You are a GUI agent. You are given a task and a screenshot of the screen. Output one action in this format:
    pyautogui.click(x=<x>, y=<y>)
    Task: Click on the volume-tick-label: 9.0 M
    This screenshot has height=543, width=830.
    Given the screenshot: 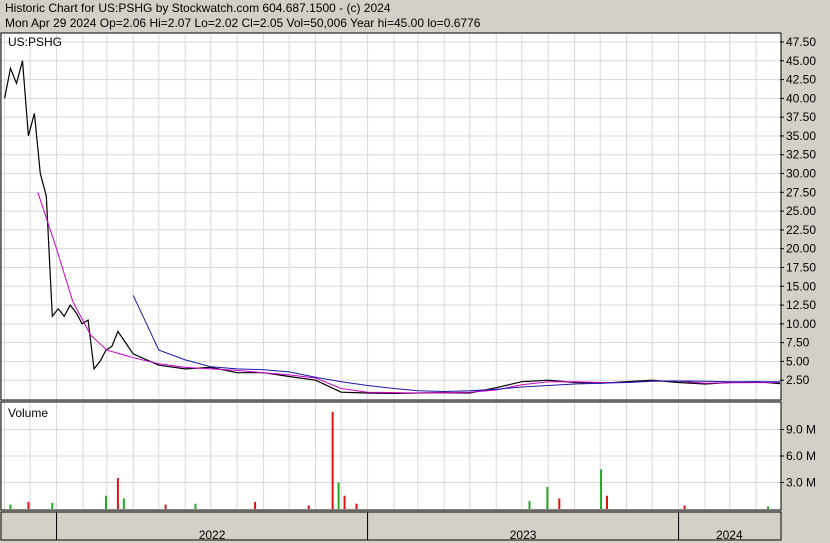 What is the action you would take?
    pyautogui.click(x=801, y=430)
    